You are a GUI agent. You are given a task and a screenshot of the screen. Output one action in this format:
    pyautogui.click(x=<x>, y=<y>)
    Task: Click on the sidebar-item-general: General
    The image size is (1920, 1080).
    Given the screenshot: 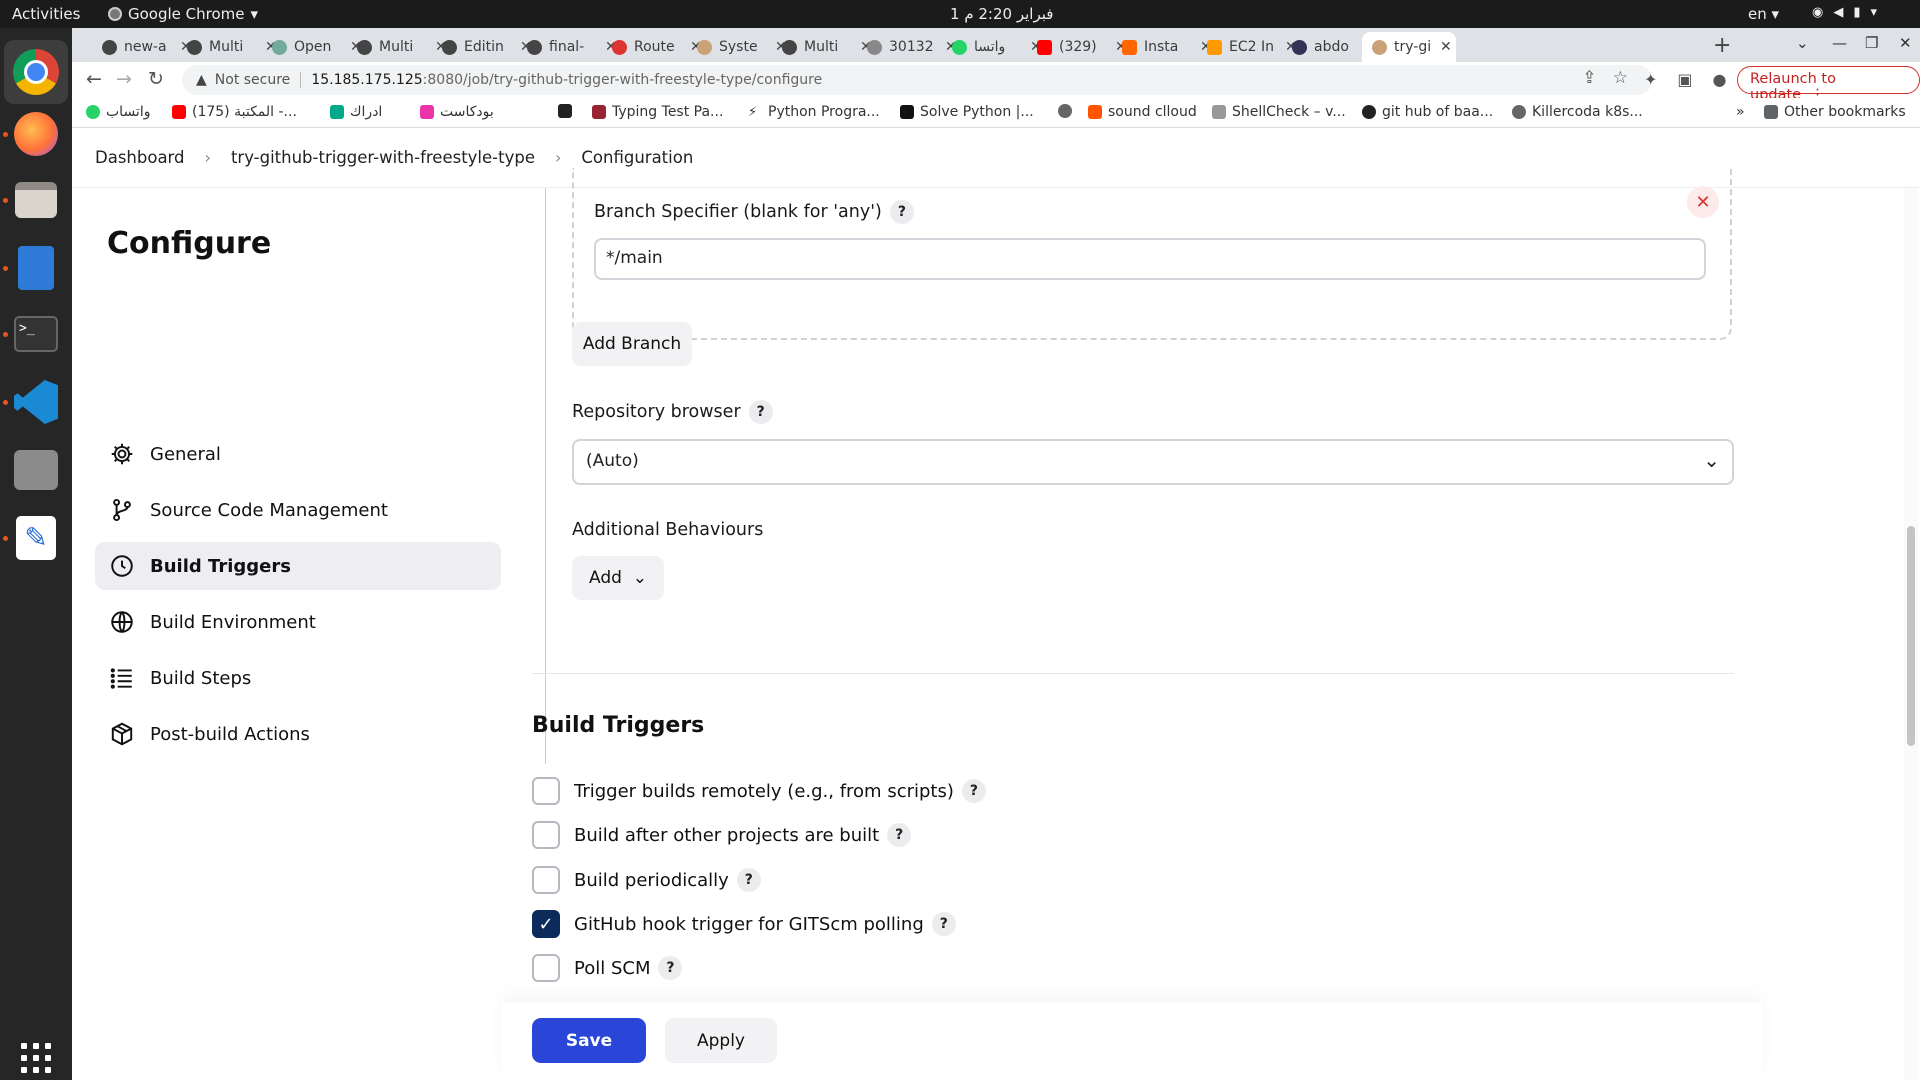 What is the action you would take?
    pyautogui.click(x=298, y=454)
    